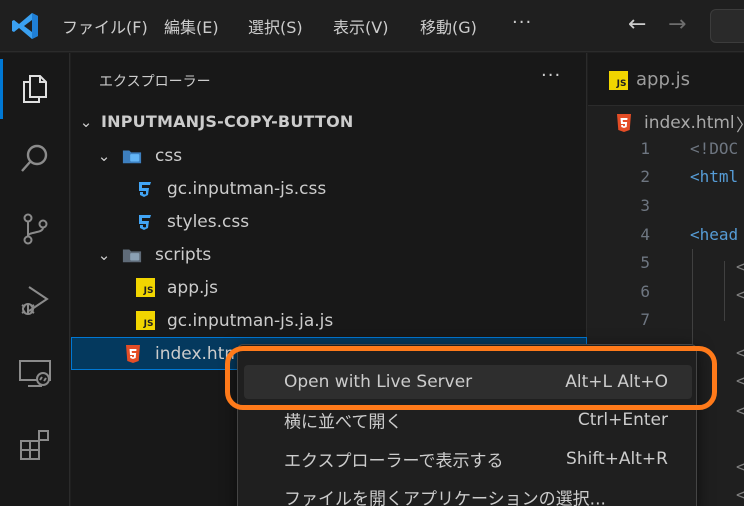 The height and width of the screenshot is (506, 744). I want to click on tree-item-scripts-folder: ⌄ scripts, so click(329, 254).